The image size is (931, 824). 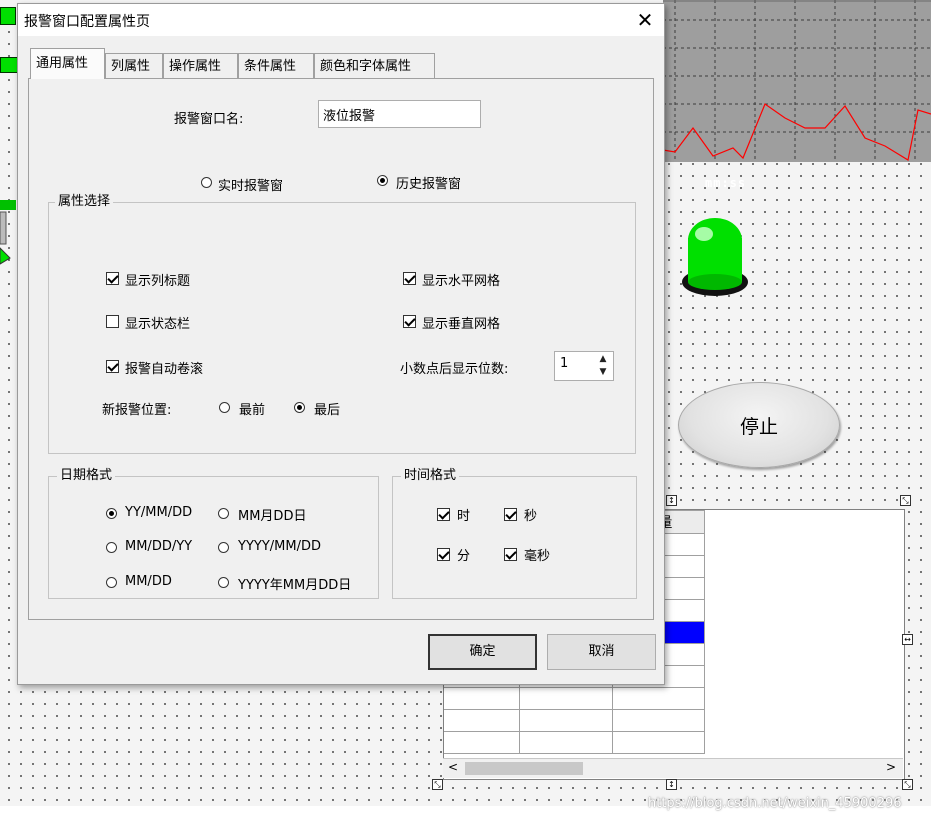 I want to click on trend-chart, so click(x=797, y=81).